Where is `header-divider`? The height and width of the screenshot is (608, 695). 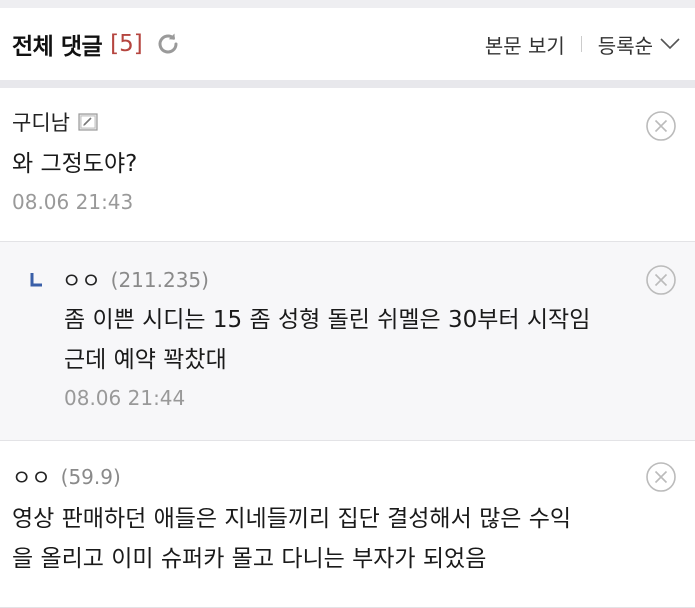
header-divider is located at coordinates (581, 44).